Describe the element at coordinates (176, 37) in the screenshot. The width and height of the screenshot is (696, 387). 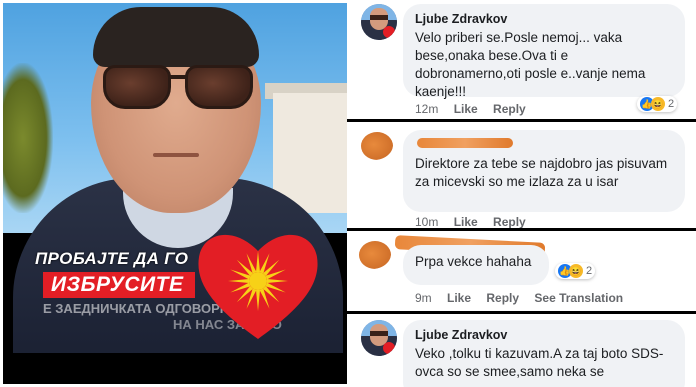
I see `hair` at that location.